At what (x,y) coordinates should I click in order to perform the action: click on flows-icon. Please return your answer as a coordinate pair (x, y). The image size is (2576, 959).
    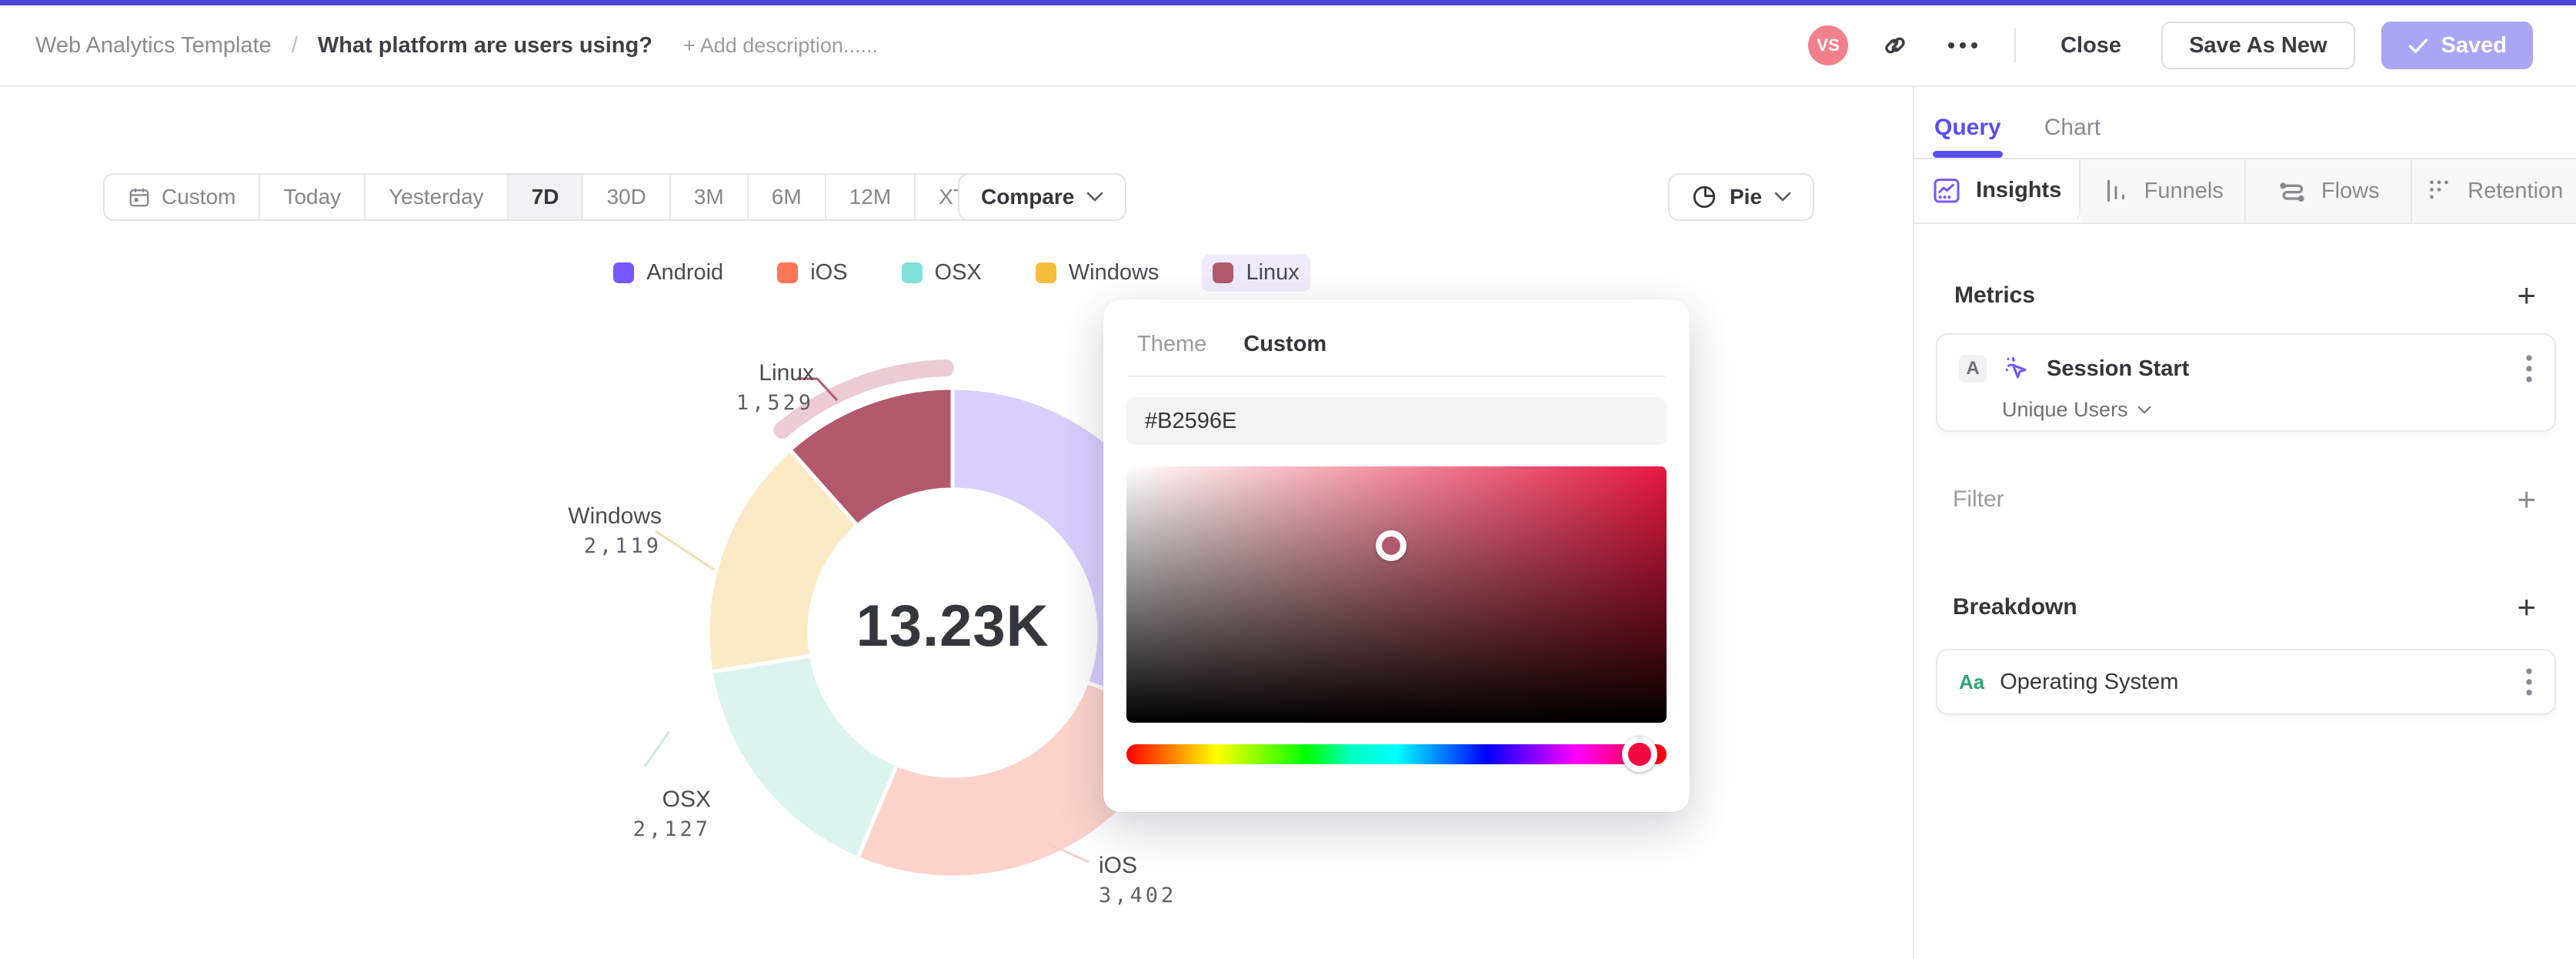
    Looking at the image, I should click on (2292, 192).